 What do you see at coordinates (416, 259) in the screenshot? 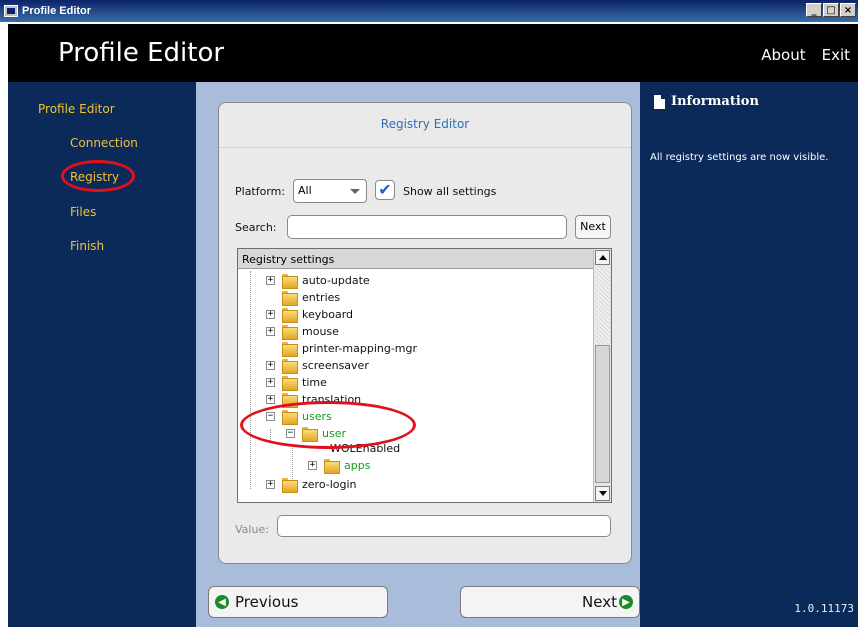
I see `tree-column-header: Registry settings` at bounding box center [416, 259].